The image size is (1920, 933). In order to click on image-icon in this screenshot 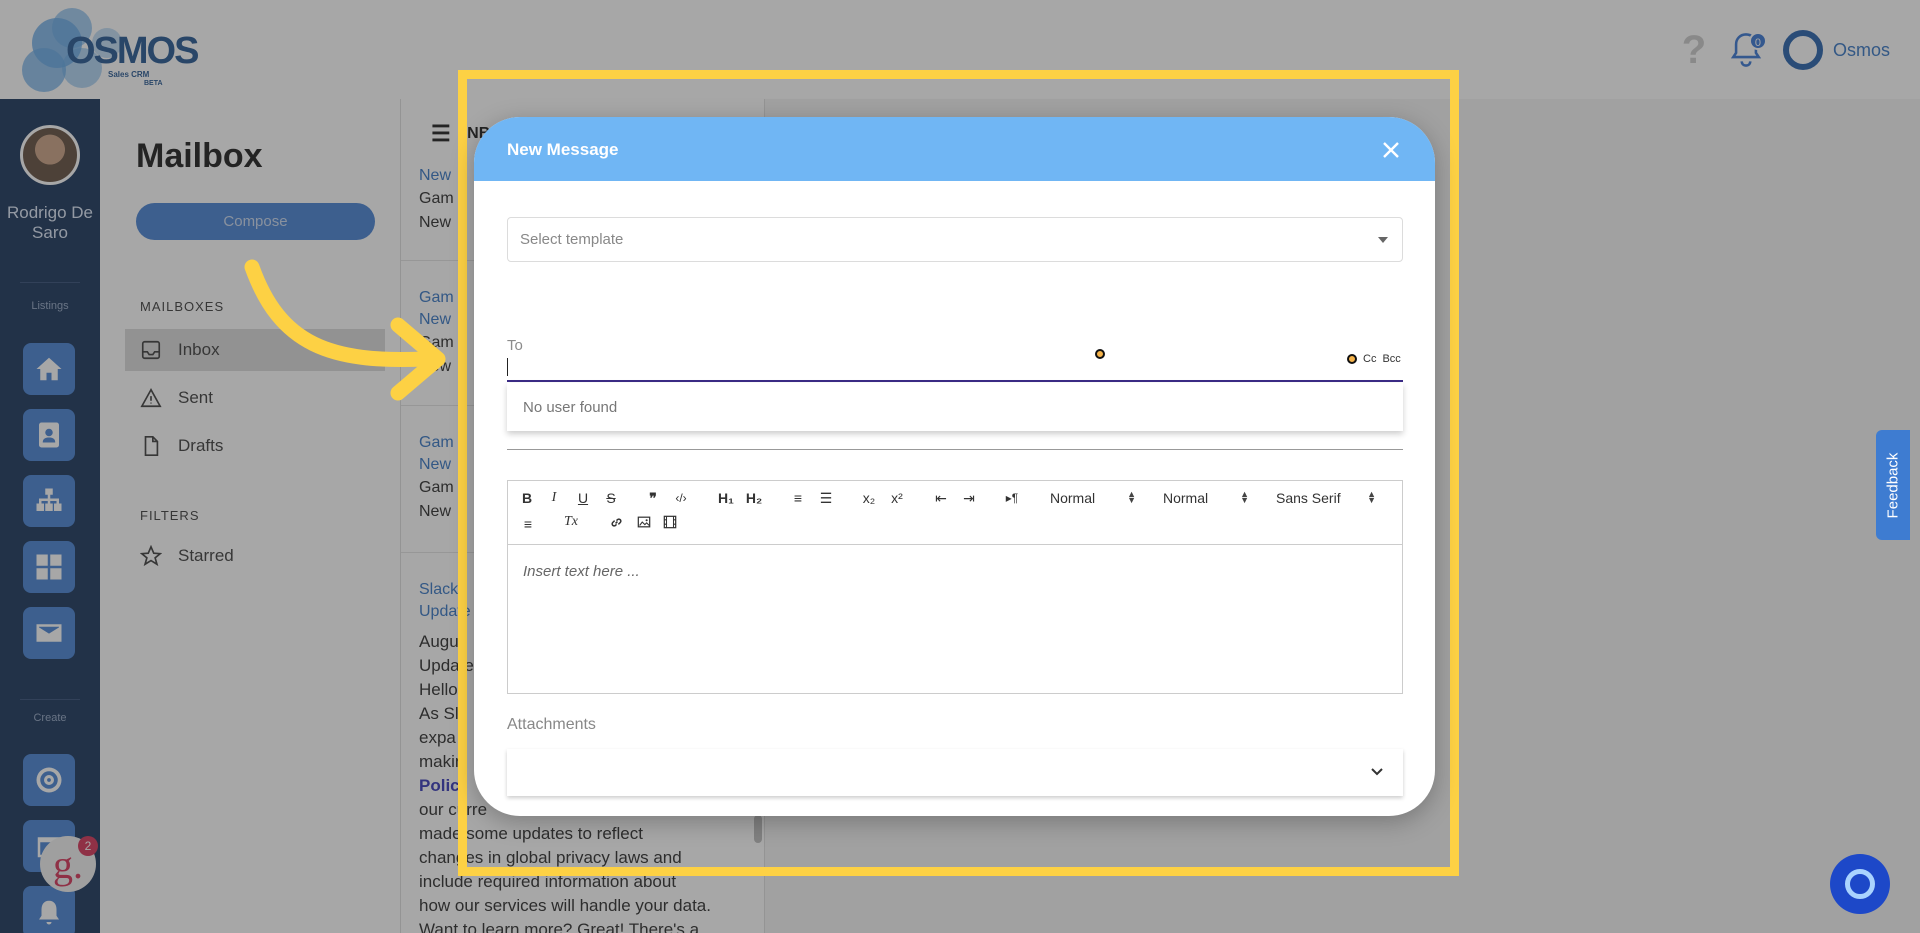, I will do `click(644, 522)`.